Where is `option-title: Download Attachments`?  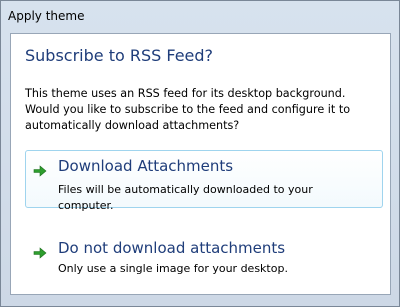
option-title: Download Attachments is located at coordinates (146, 166).